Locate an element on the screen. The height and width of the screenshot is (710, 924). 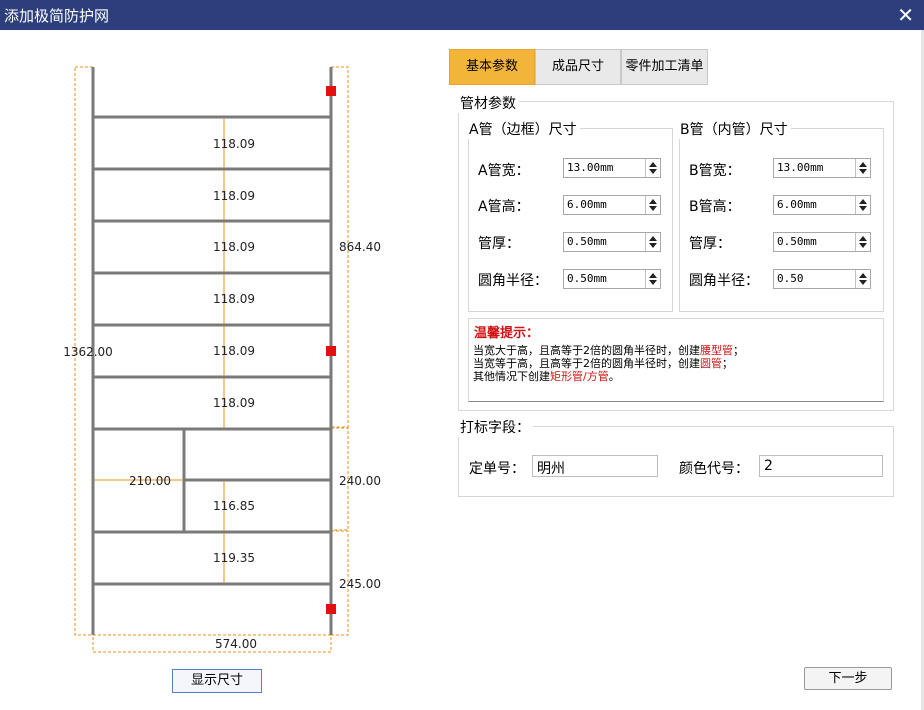
b-thickness-spinner: 0.50mm is located at coordinates (822, 242).